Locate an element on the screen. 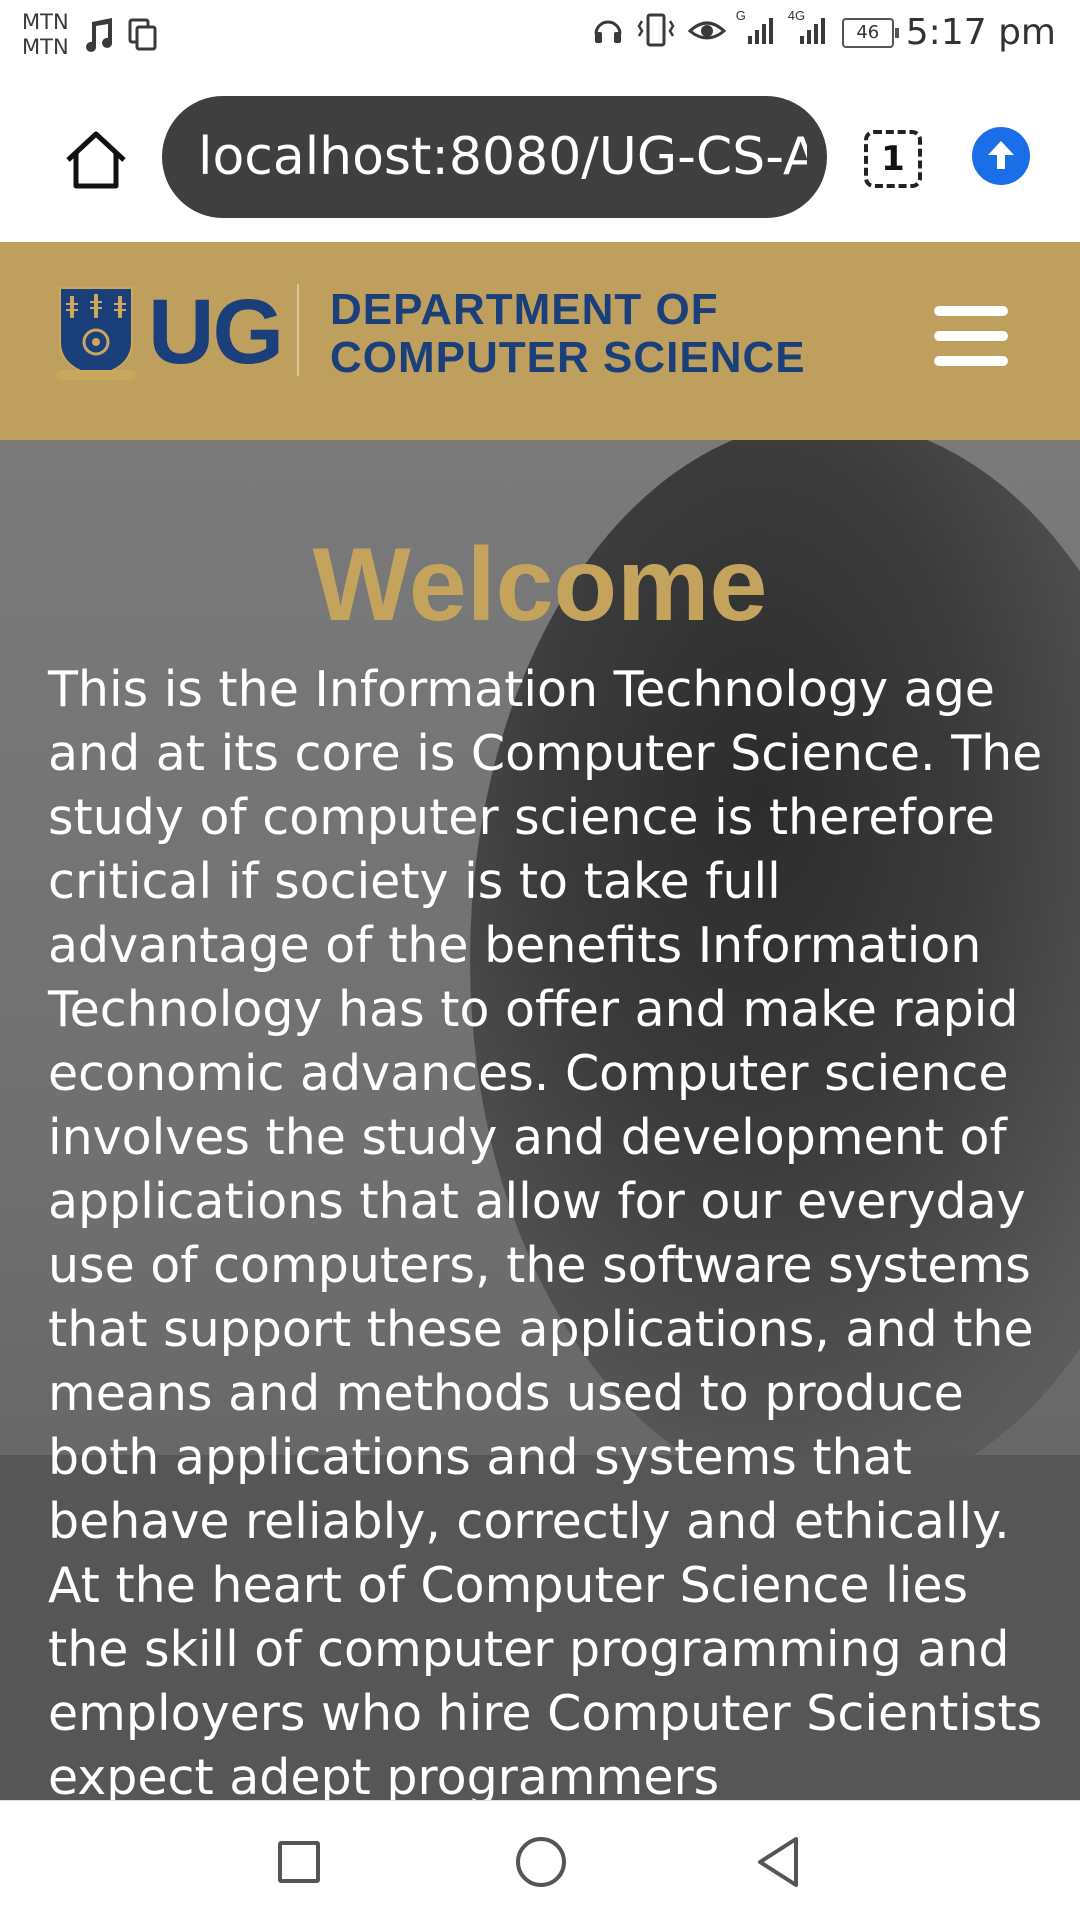 The height and width of the screenshot is (1921, 1080). clock: 5:17 pm is located at coordinates (980, 32).